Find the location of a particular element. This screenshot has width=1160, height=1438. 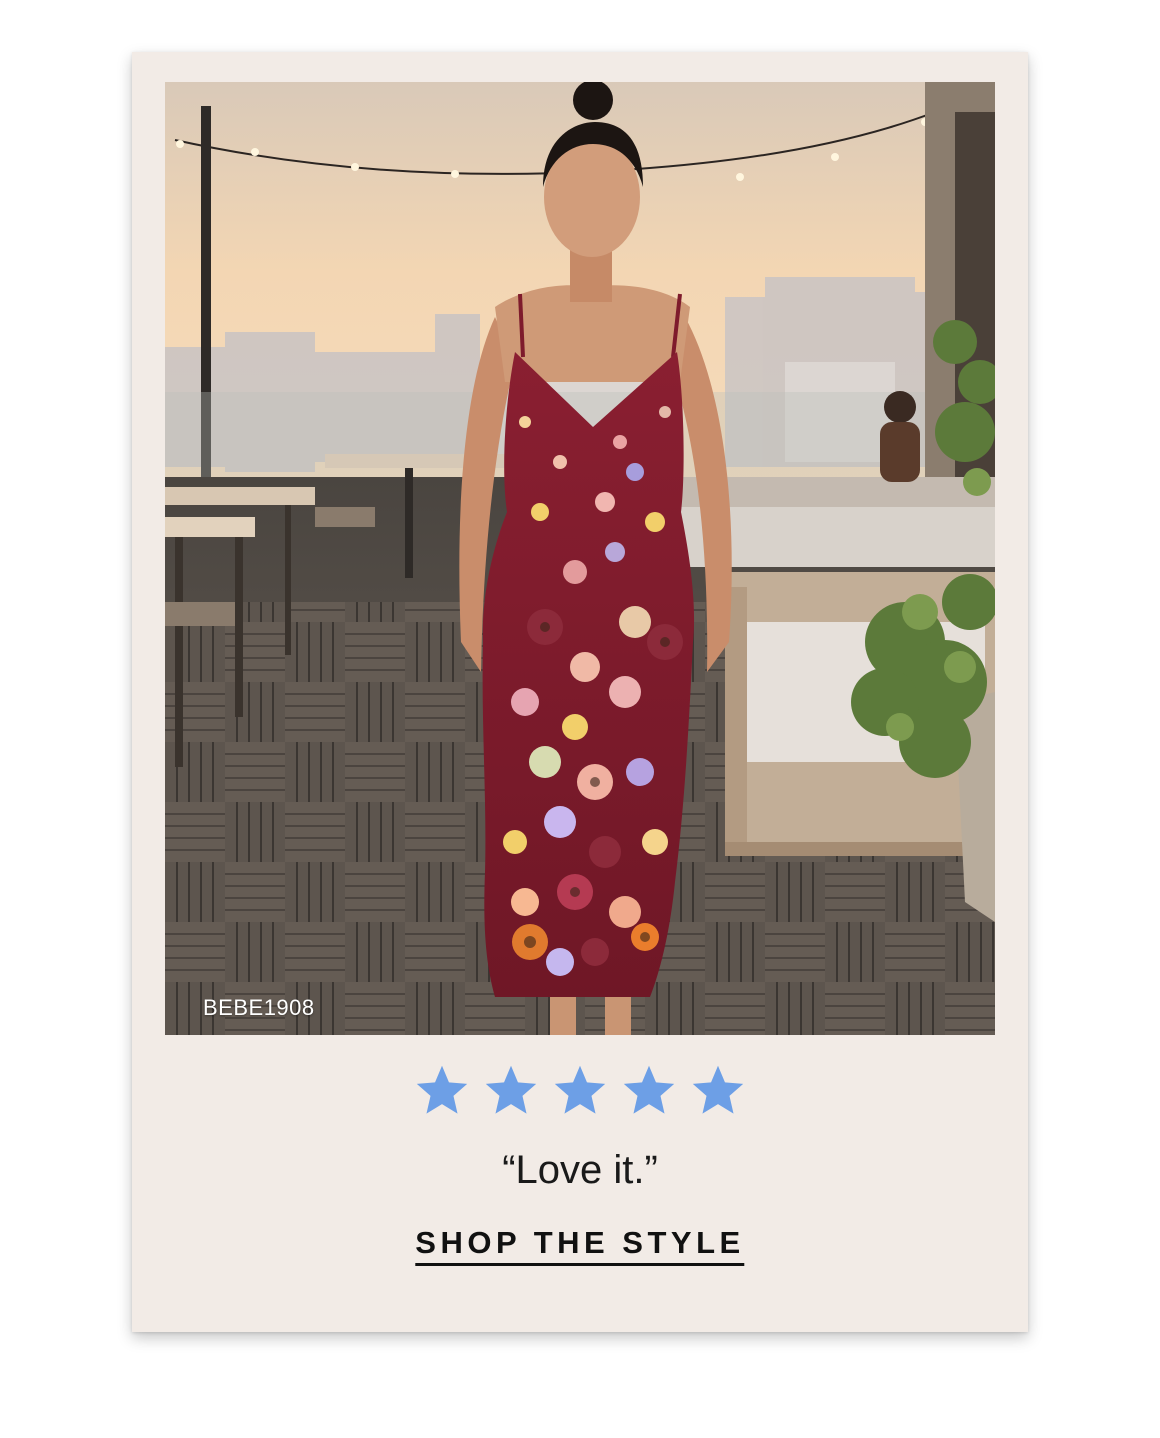

shop-the-style-link: SHOP THE STYLE is located at coordinates (580, 1245).